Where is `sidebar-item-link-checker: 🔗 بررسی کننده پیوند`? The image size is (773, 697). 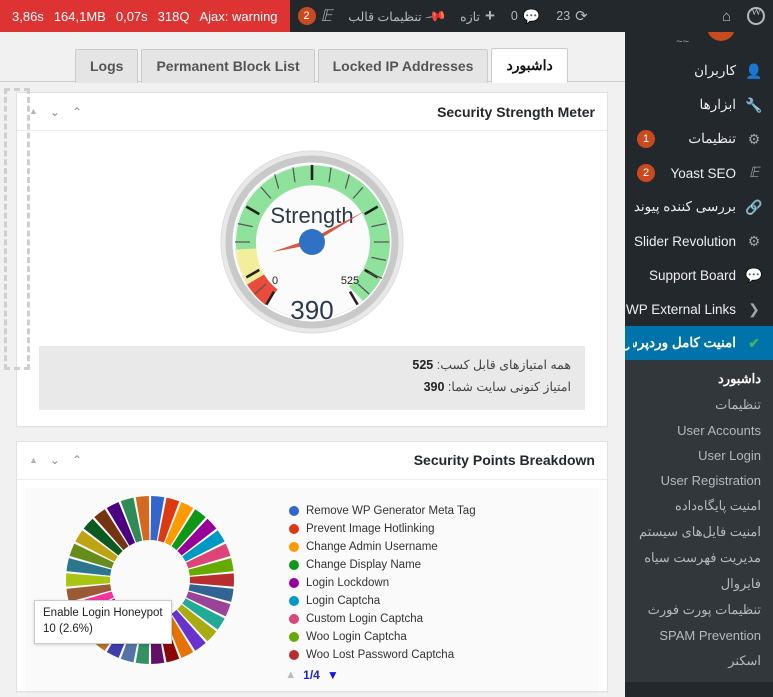
sidebar-item-link-checker: 🔗 بررسی کننده پیوند is located at coordinates (699, 207).